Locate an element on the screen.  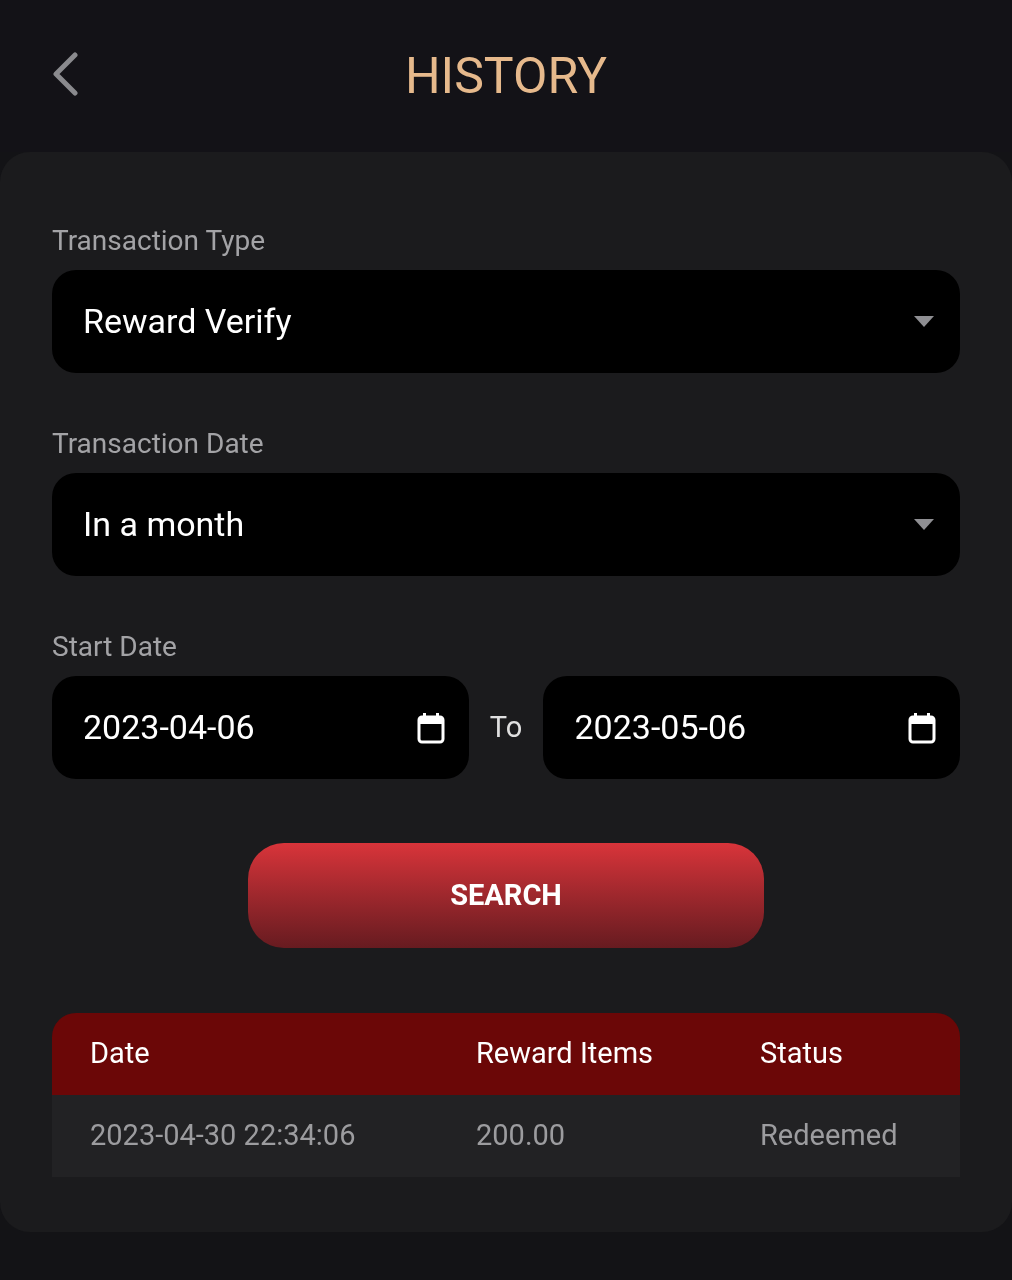
field-label: Transaction Type is located at coordinates (159, 241).